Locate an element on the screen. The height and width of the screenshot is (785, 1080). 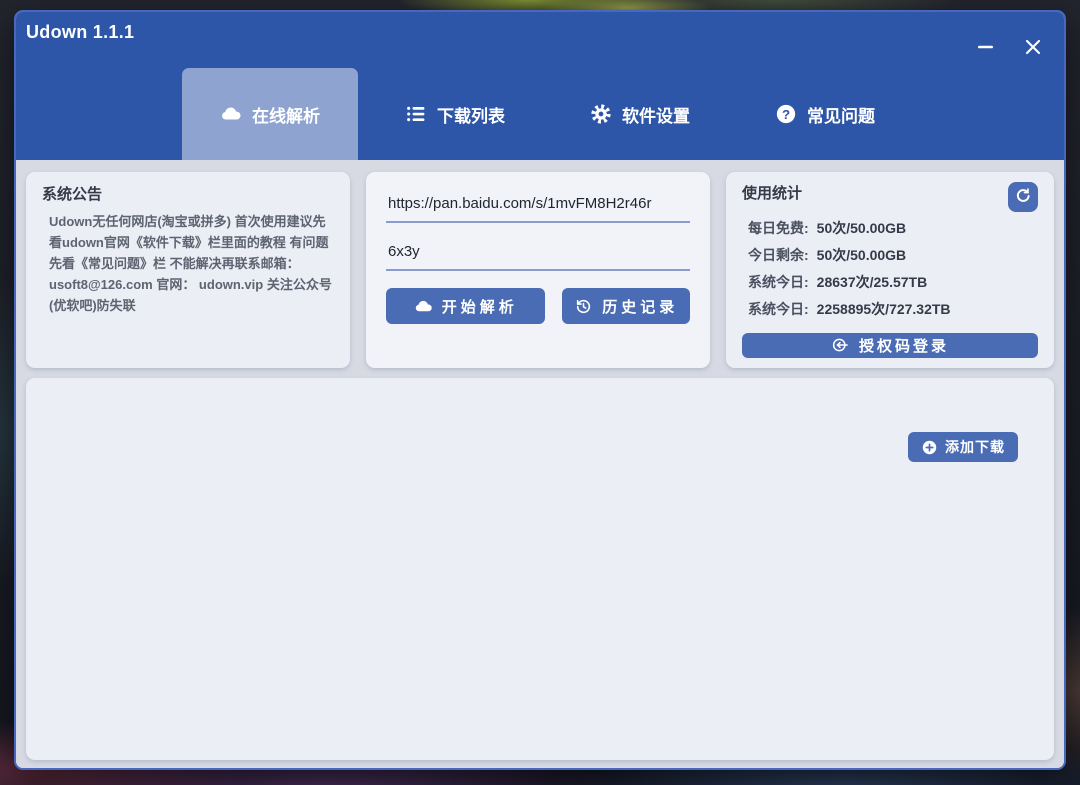
start-parse-button: 开始解析 is located at coordinates (466, 306).